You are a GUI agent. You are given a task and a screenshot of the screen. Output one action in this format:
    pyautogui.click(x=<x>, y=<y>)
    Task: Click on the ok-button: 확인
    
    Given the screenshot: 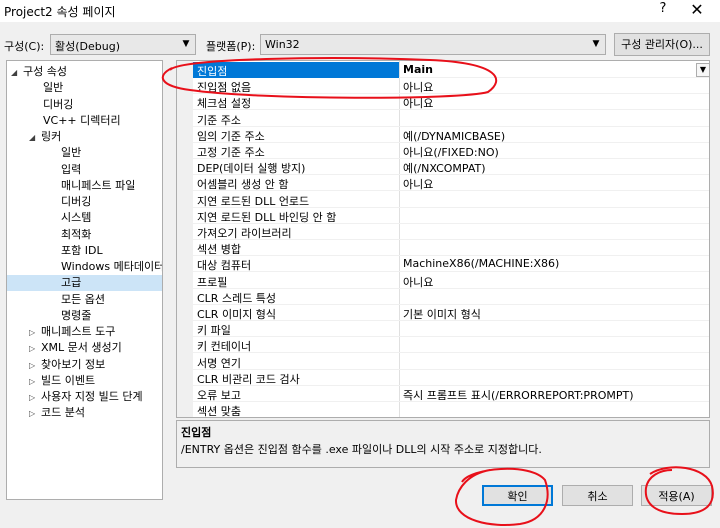 What is the action you would take?
    pyautogui.click(x=517, y=495)
    